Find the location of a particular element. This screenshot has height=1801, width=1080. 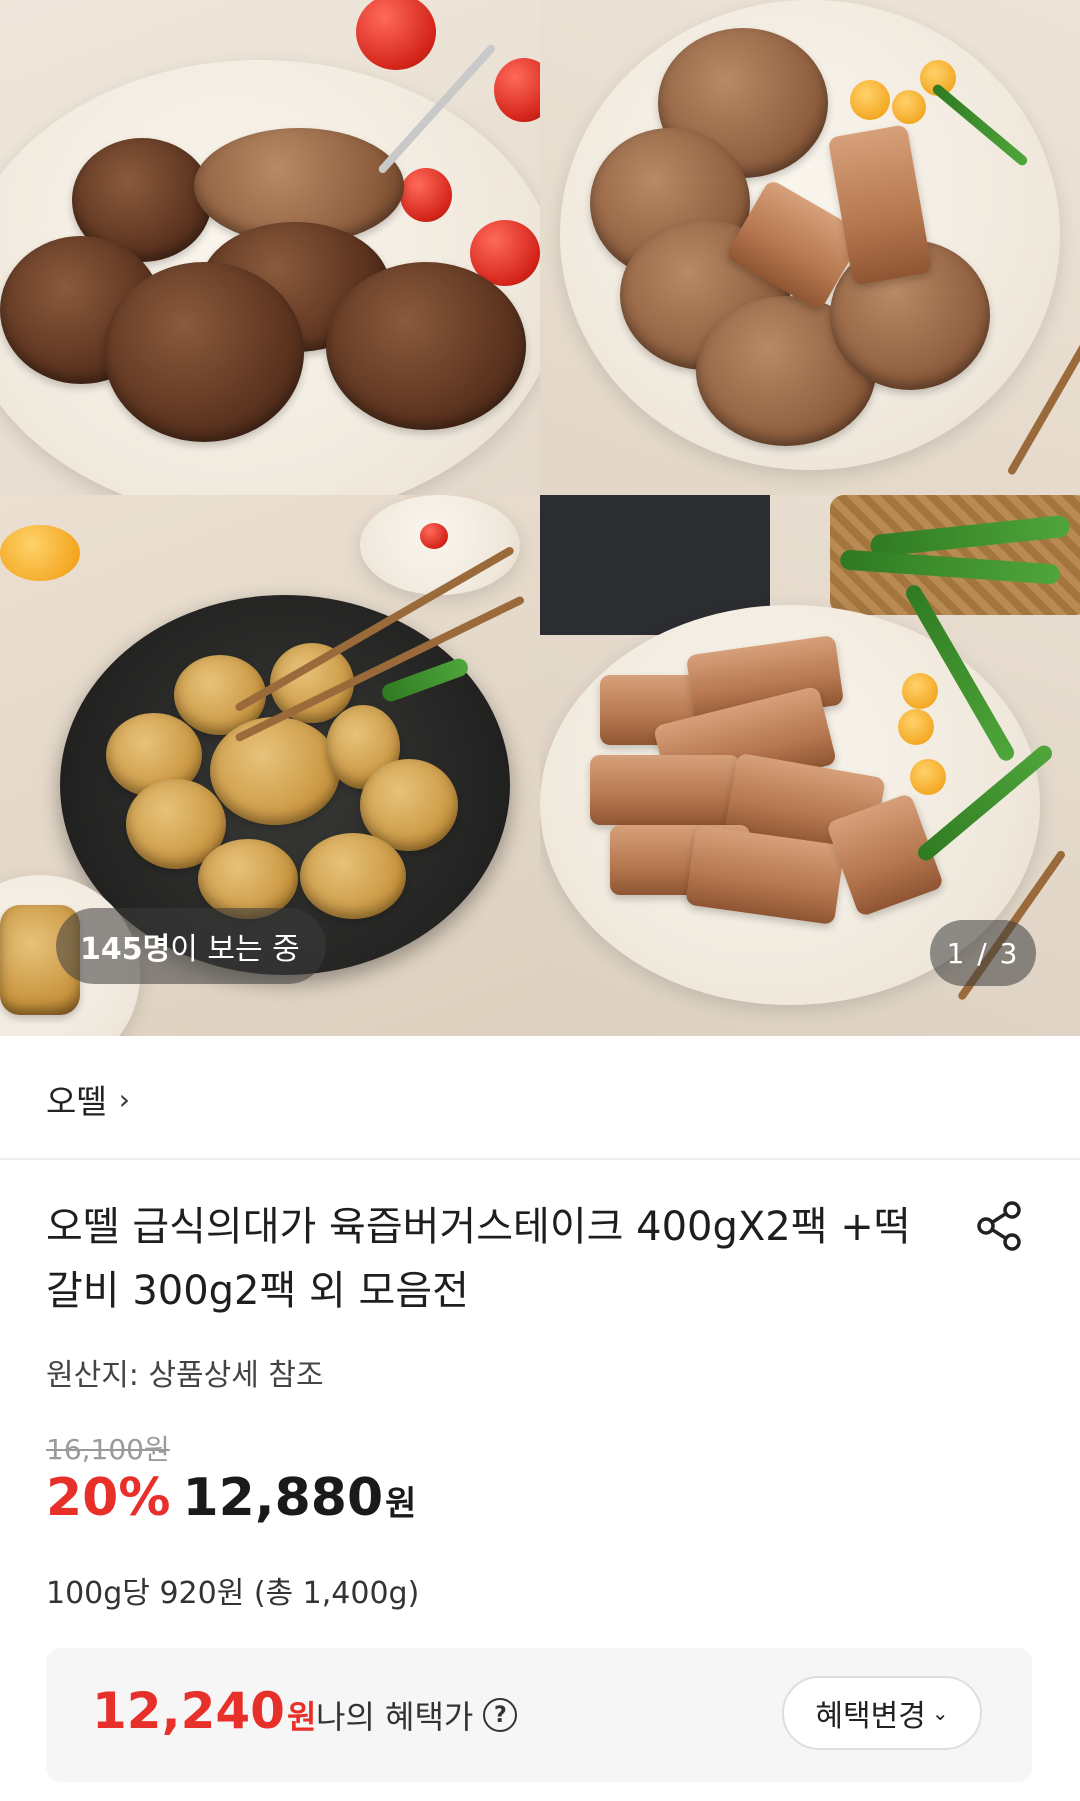

unit-price: 100g당 920원 (총 1,400g) is located at coordinates (233, 1593).